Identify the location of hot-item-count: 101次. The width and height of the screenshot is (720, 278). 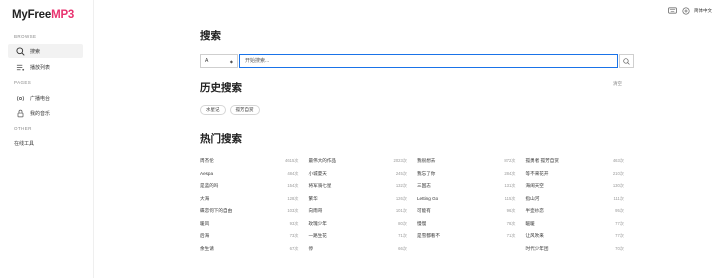
(401, 211).